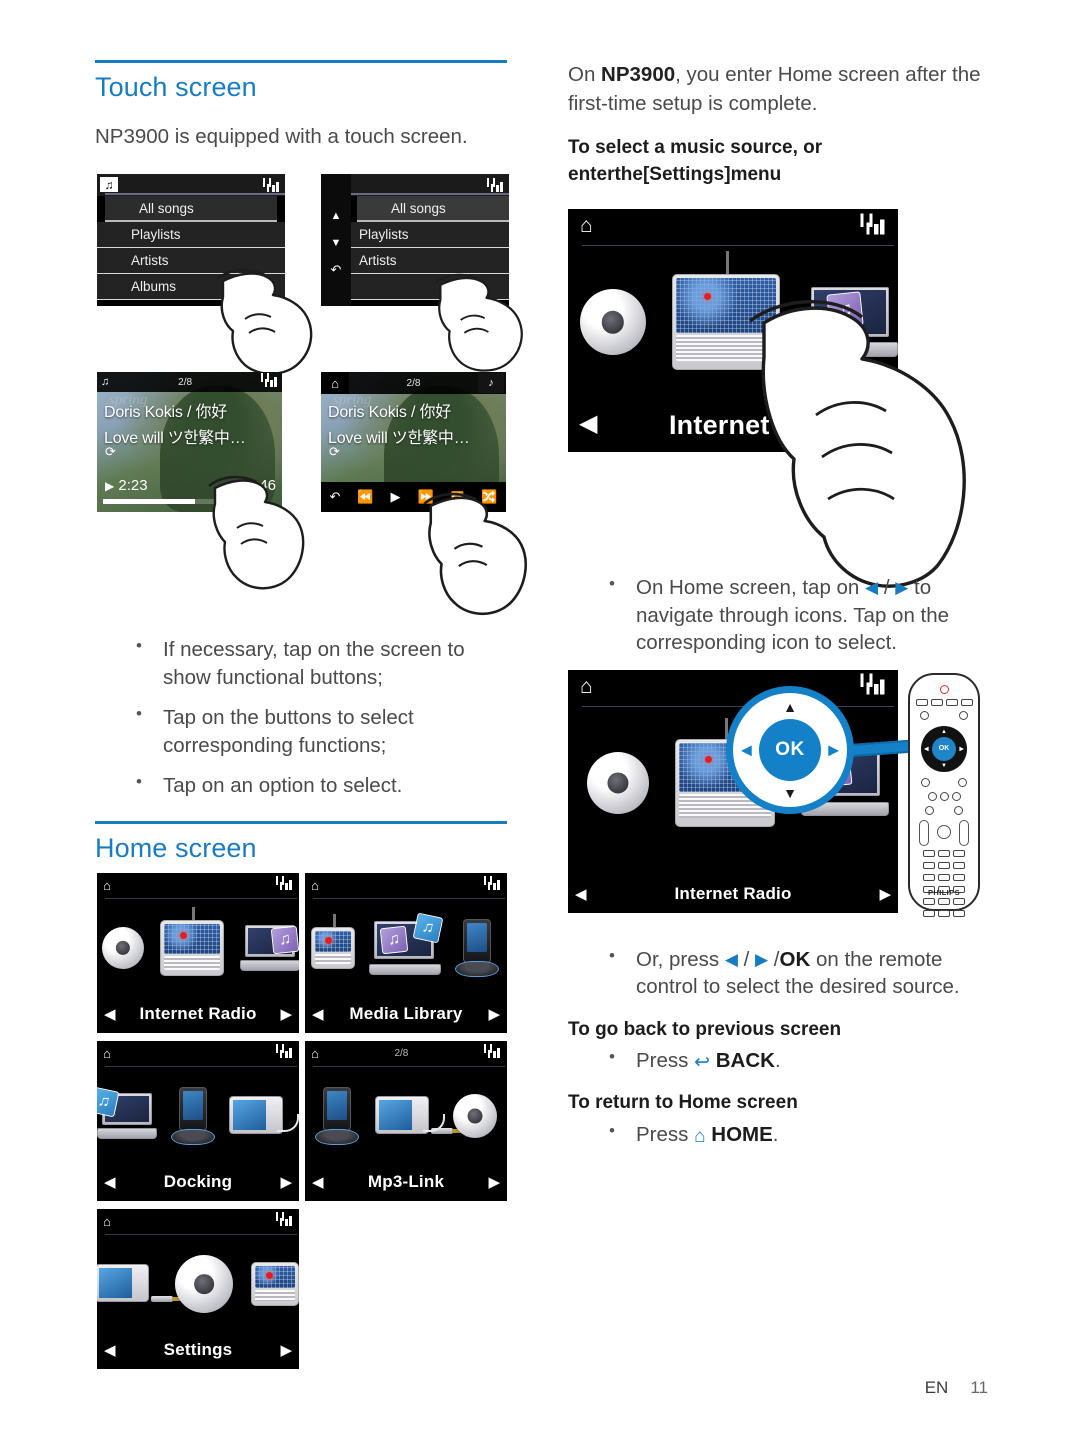 Image resolution: width=1080 pixels, height=1440 pixels. Describe the element at coordinates (458, 497) in the screenshot. I see `repeat-one-icon: 🔂` at that location.